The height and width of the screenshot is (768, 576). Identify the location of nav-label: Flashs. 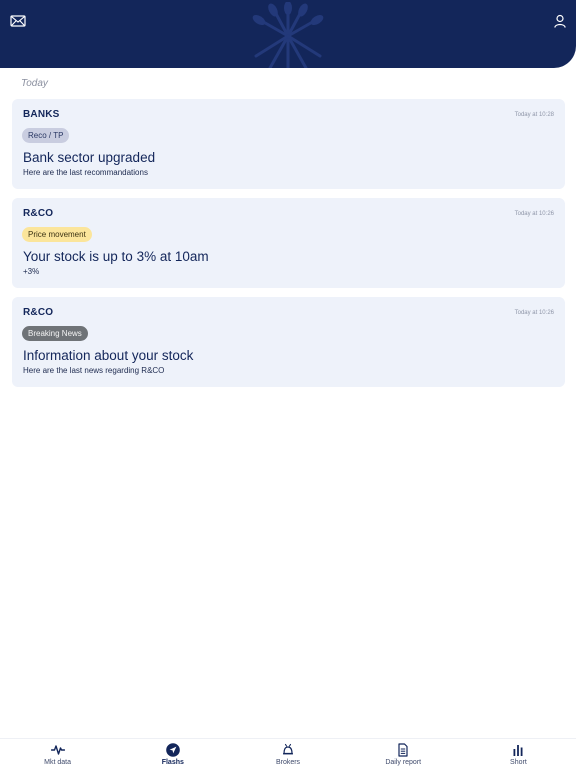
(172, 762).